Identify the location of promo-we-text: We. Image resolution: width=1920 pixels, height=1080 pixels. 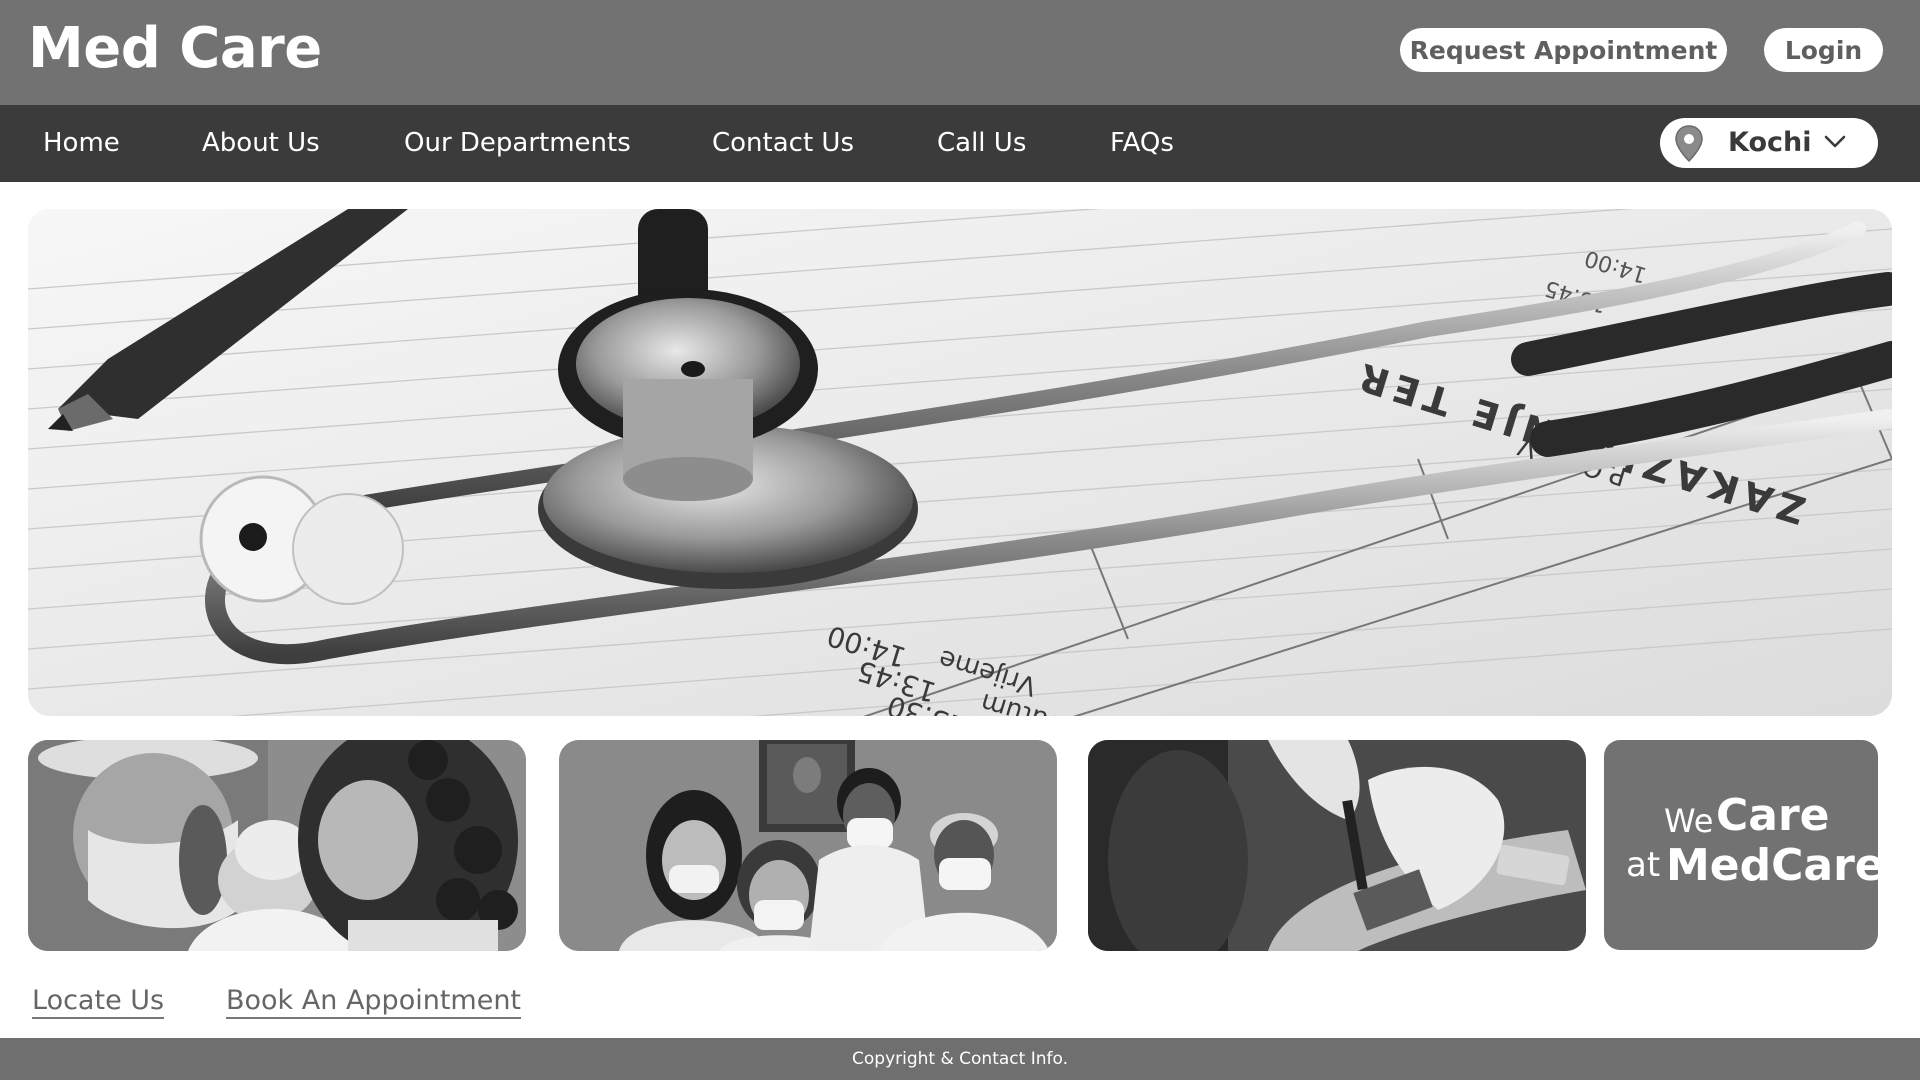
(1689, 821).